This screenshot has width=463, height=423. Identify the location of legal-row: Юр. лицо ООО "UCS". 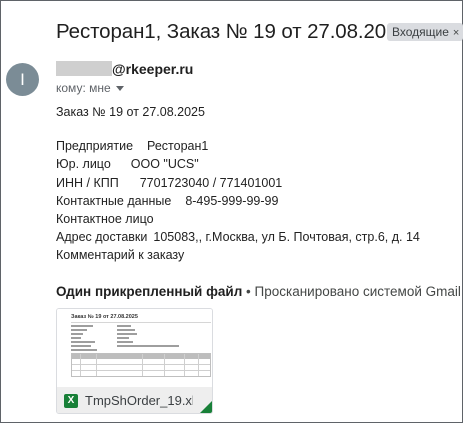
(127, 164).